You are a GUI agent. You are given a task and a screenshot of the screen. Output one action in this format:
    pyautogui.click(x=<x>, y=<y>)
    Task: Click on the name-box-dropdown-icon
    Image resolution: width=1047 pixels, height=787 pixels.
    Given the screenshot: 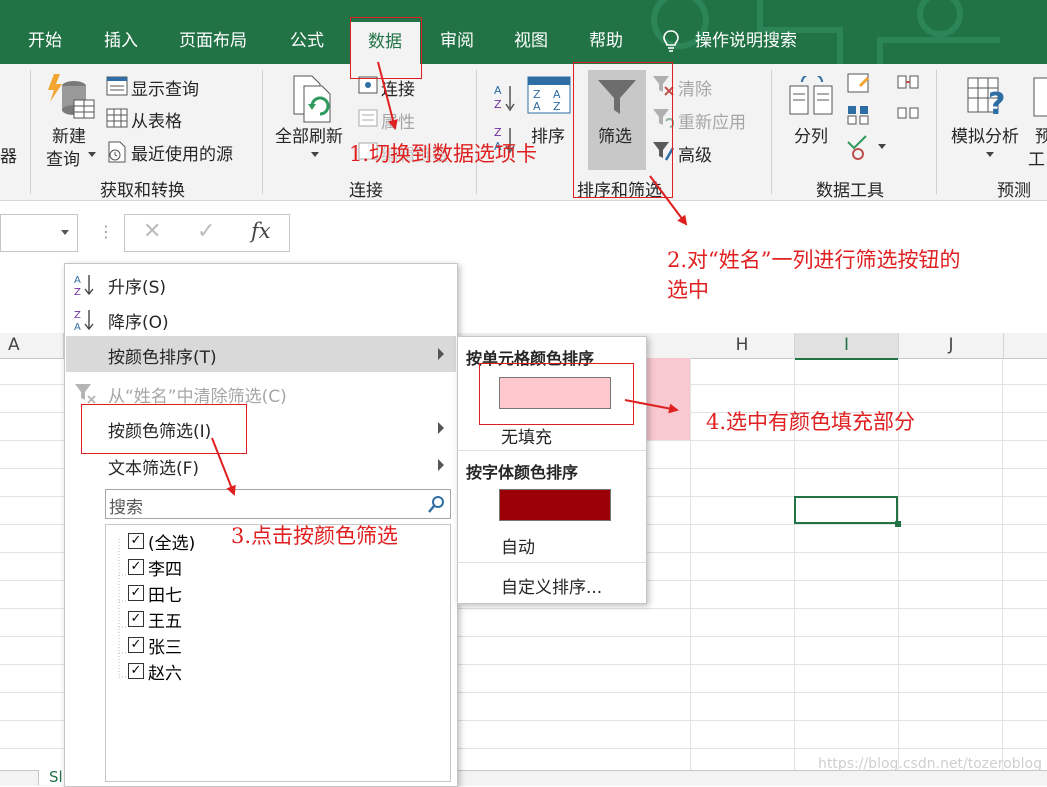 What is the action you would take?
    pyautogui.click(x=65, y=232)
    